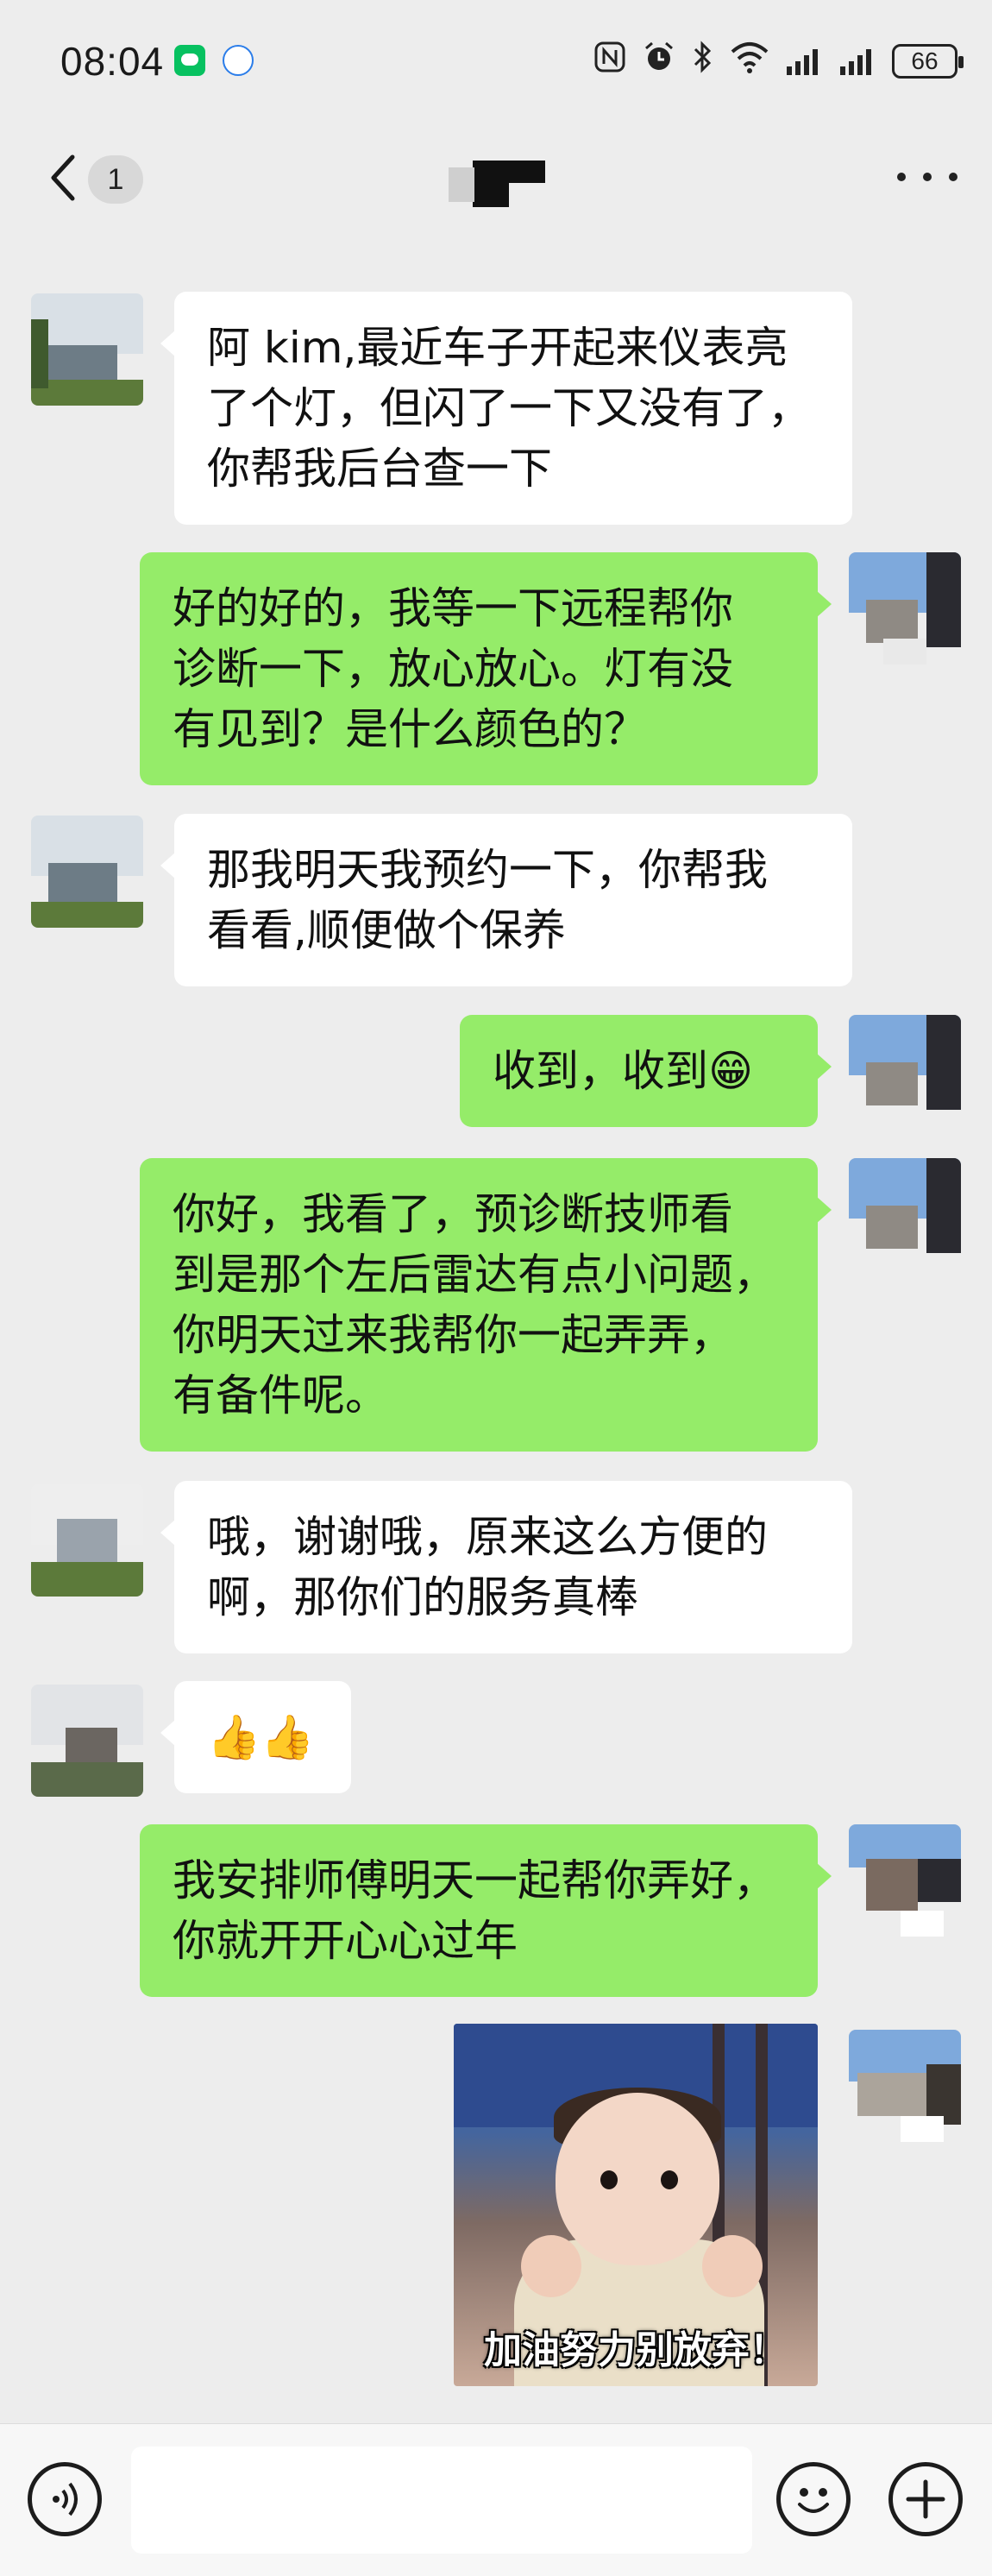 This screenshot has height=2576, width=992. Describe the element at coordinates (189, 61) in the screenshot. I see `wechat-notification-icon` at that location.